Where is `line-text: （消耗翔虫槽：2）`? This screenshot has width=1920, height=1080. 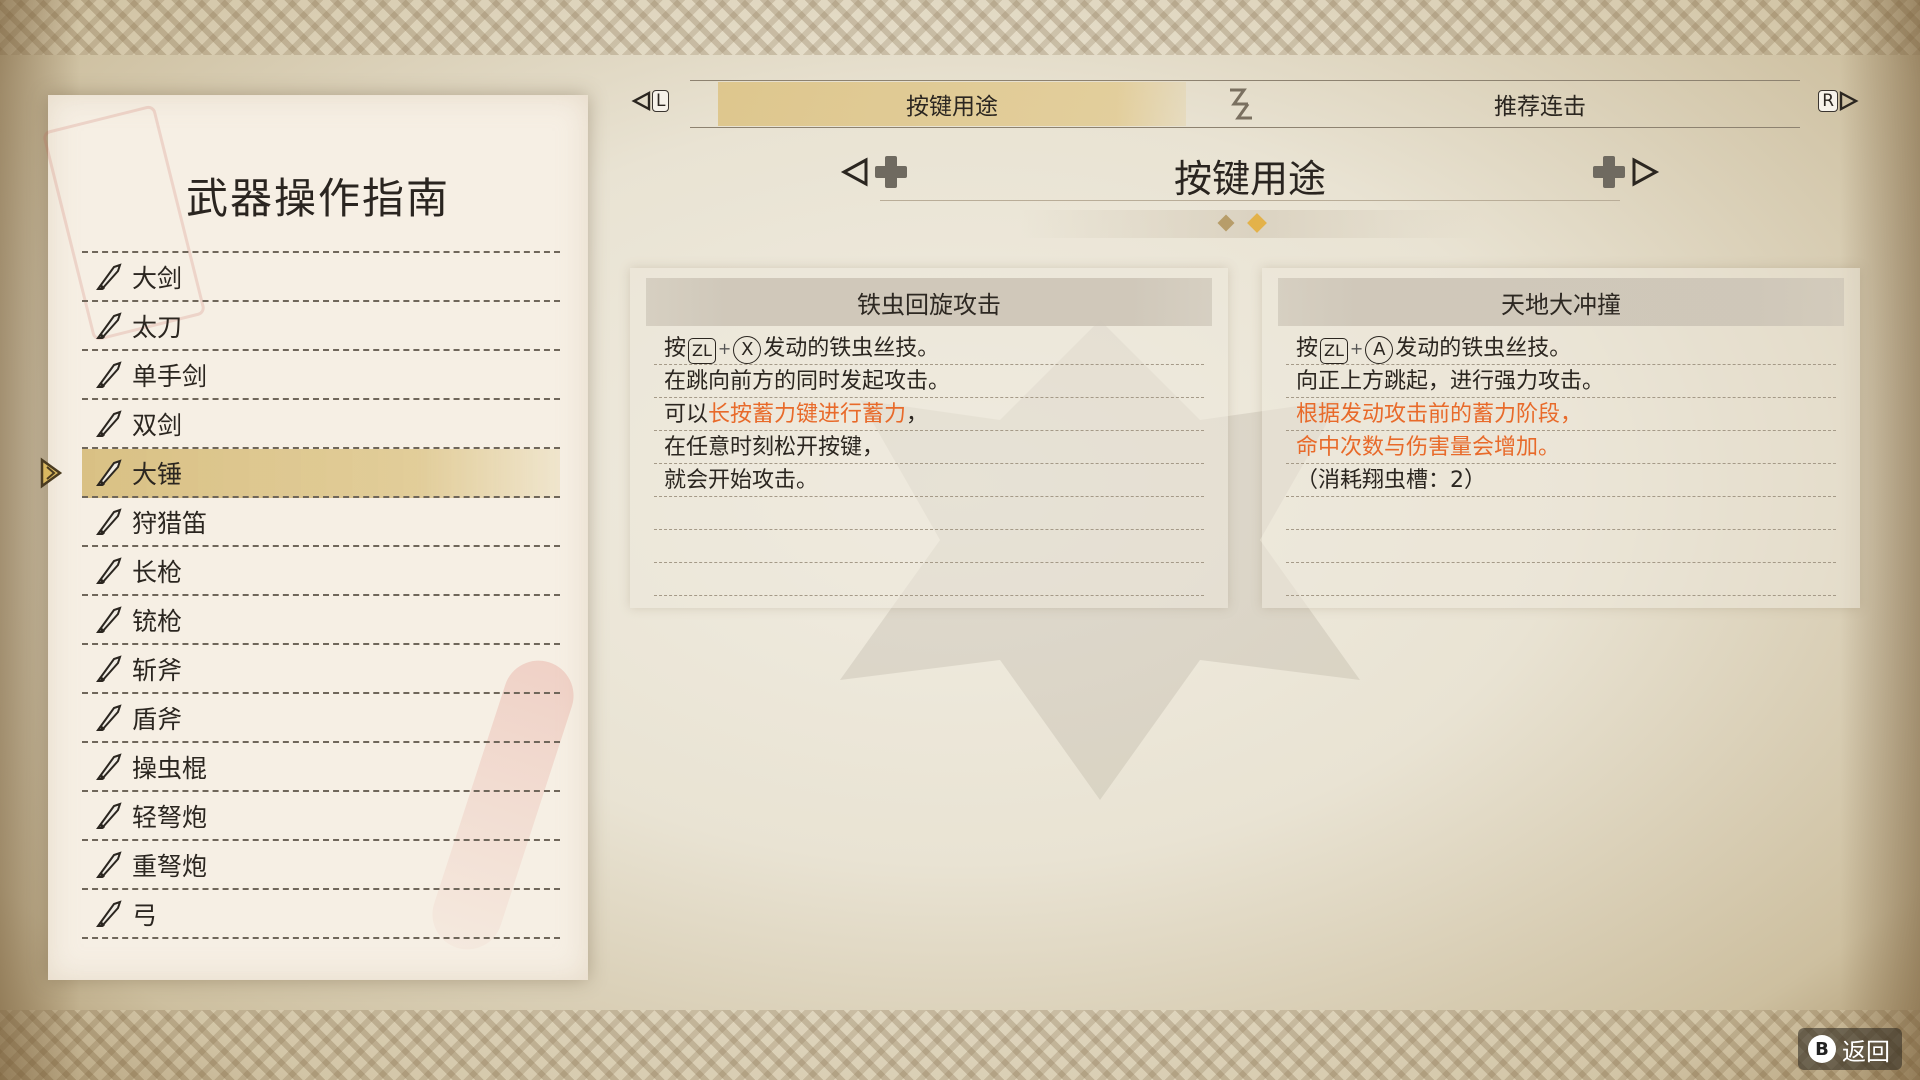 line-text: （消耗翔虫槽：2） is located at coordinates (1391, 480).